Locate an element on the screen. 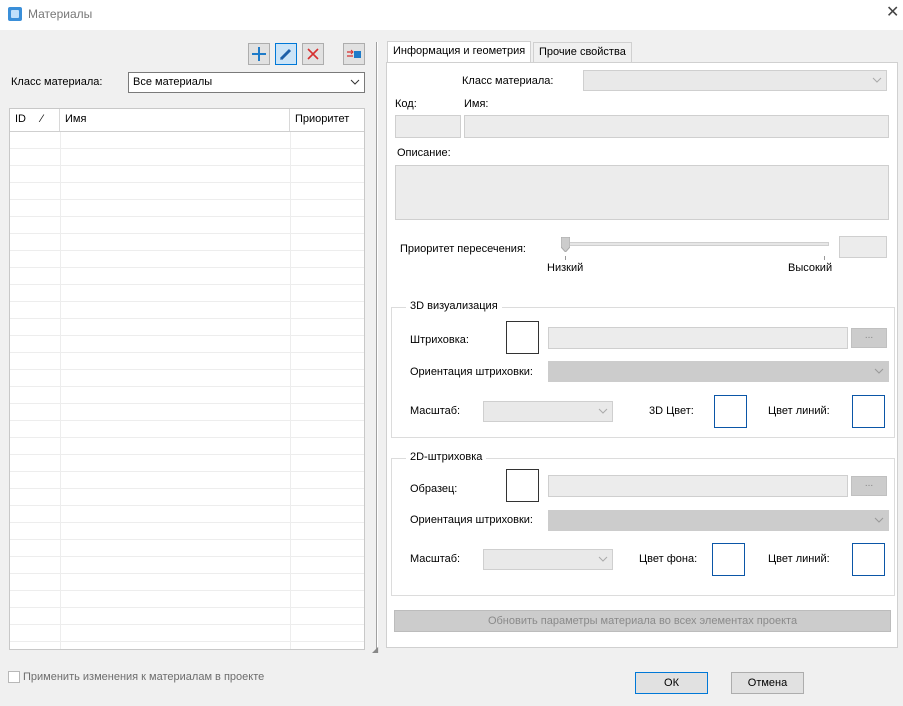 This screenshot has width=903, height=706. column-id: ID ⁄ is located at coordinates (35, 120).